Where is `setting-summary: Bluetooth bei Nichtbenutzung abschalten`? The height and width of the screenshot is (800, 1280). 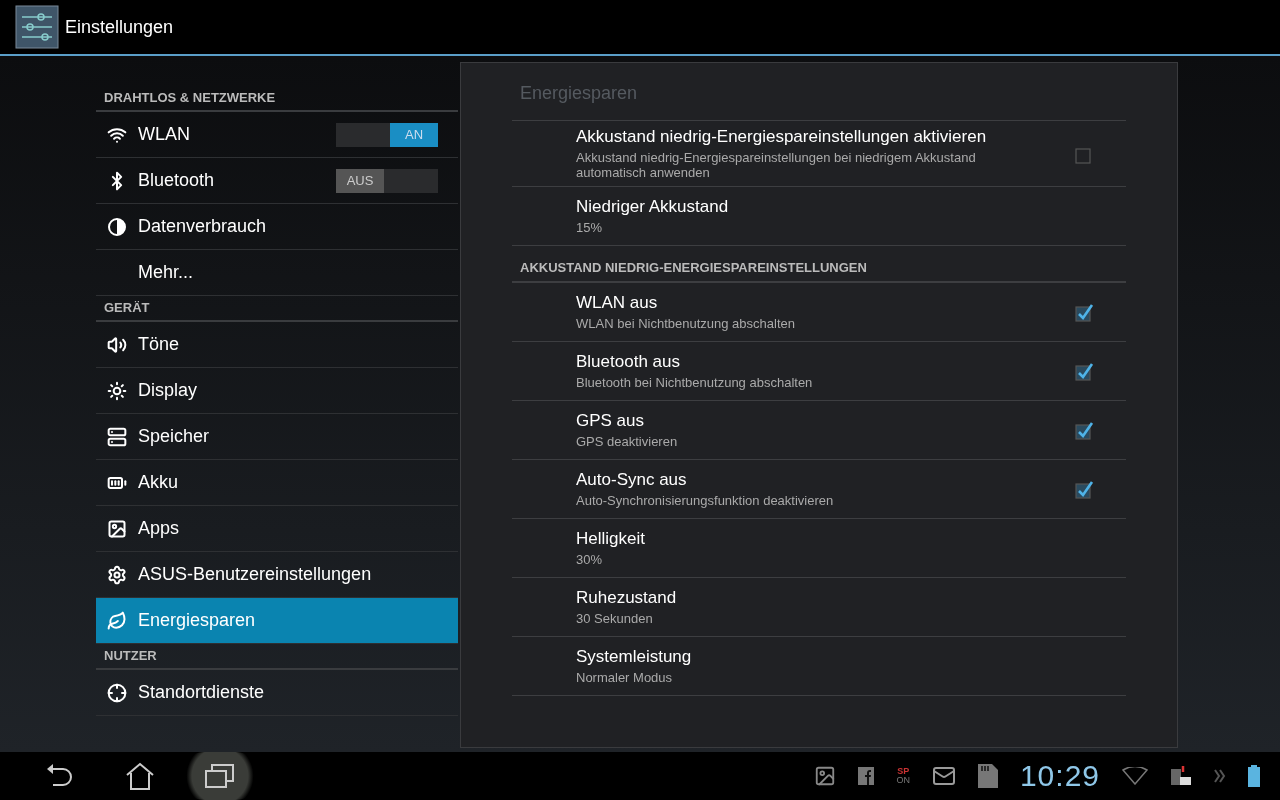
setting-summary: Bluetooth bei Nichtbenutzung abschalten is located at coordinates (695, 382).